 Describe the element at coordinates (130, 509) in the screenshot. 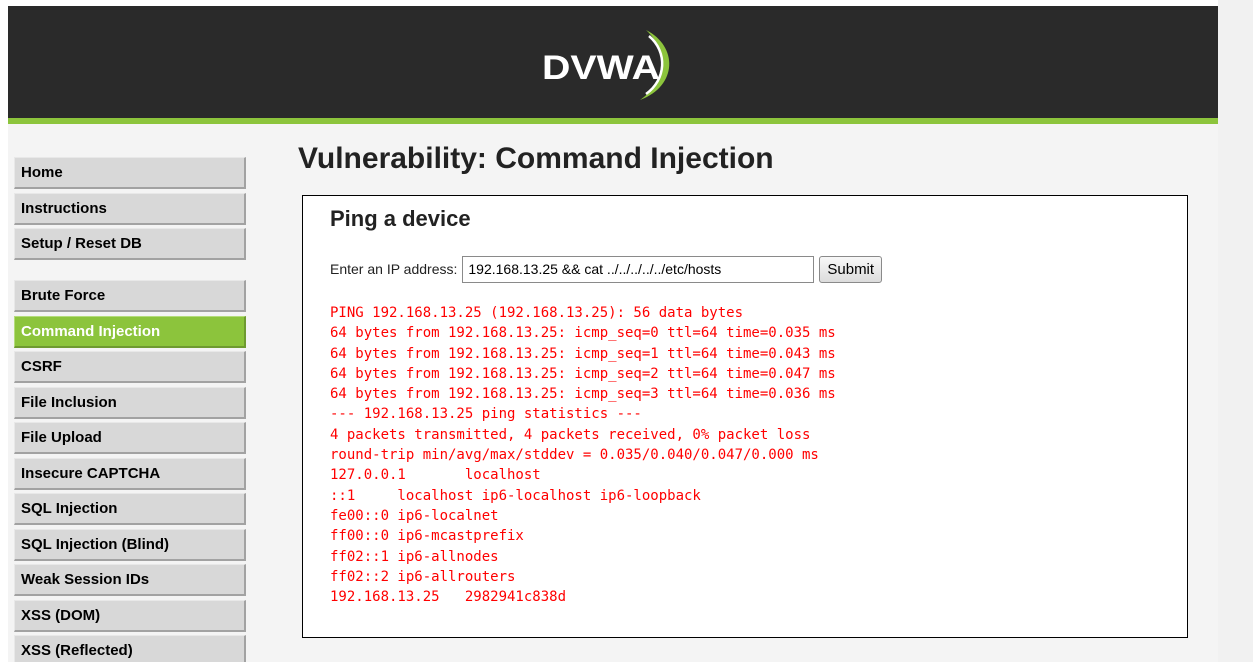

I see `menu-item-sql-injection: SQL Injection` at that location.